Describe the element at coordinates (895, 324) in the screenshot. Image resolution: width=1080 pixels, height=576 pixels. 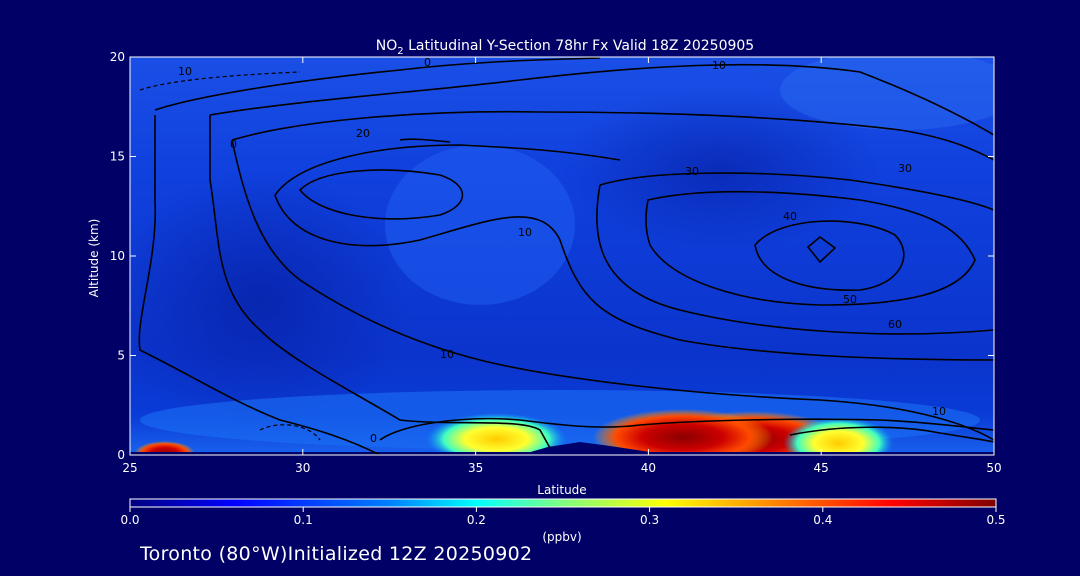
I see `contour-label: 60` at that location.